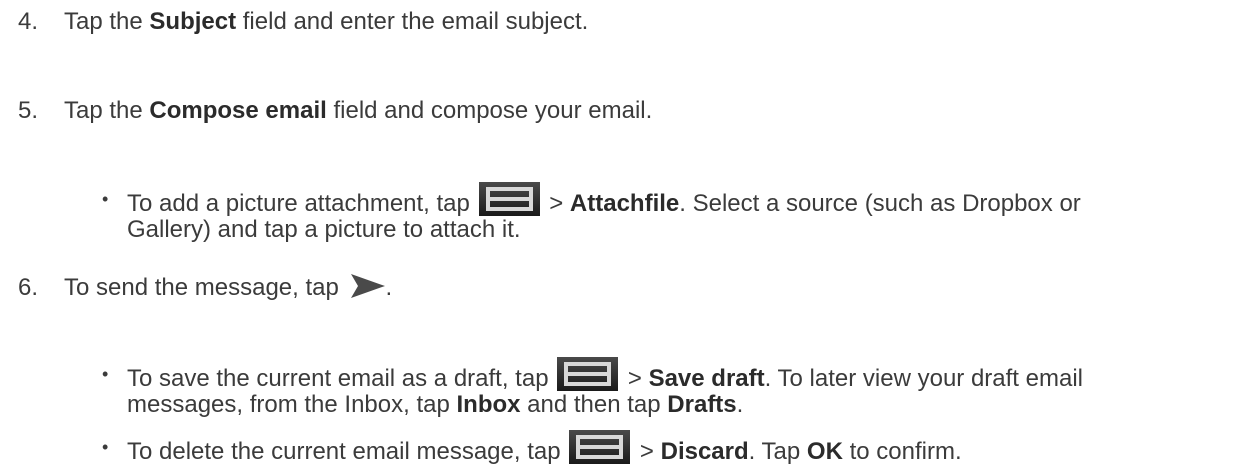 This screenshot has width=1233, height=467. I want to click on attachfile-option: Attachfile, so click(624, 203).